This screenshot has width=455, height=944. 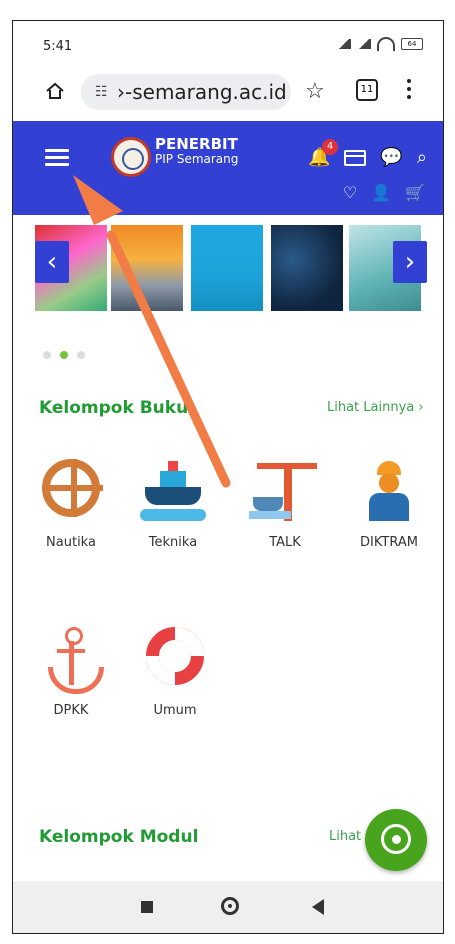 I want to click on android-navigation-bar, so click(x=228, y=907).